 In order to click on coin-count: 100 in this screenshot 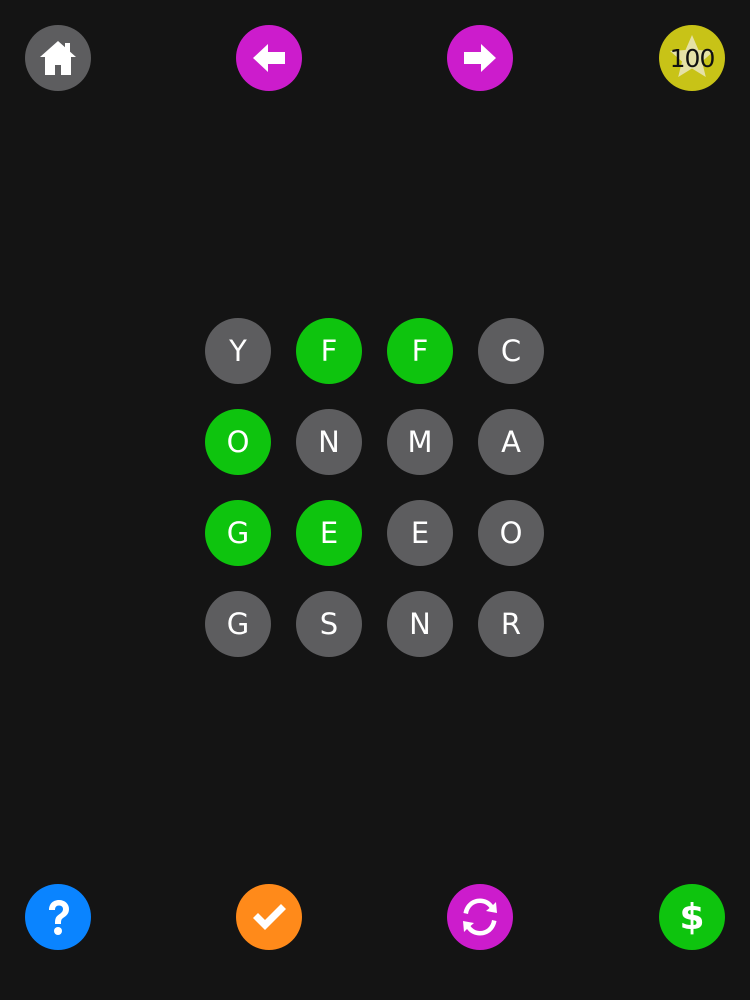, I will do `click(692, 58)`.